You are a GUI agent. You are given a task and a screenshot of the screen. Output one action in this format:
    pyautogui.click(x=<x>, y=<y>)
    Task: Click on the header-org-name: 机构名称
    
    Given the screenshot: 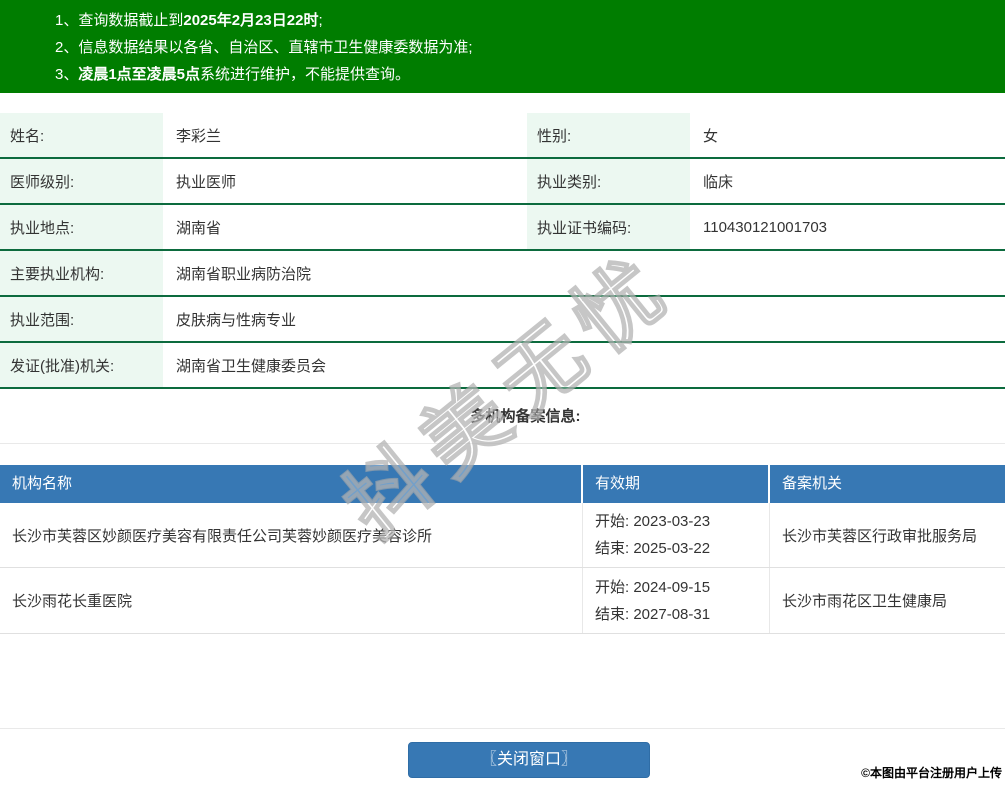 What is the action you would take?
    pyautogui.click(x=291, y=484)
    